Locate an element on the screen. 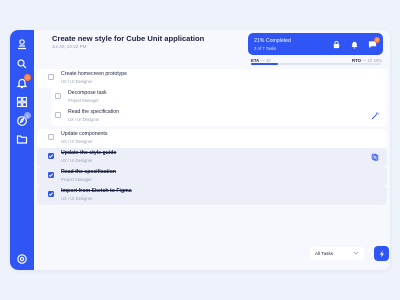 The image size is (400, 300). bell-icon is located at coordinates (354, 44).